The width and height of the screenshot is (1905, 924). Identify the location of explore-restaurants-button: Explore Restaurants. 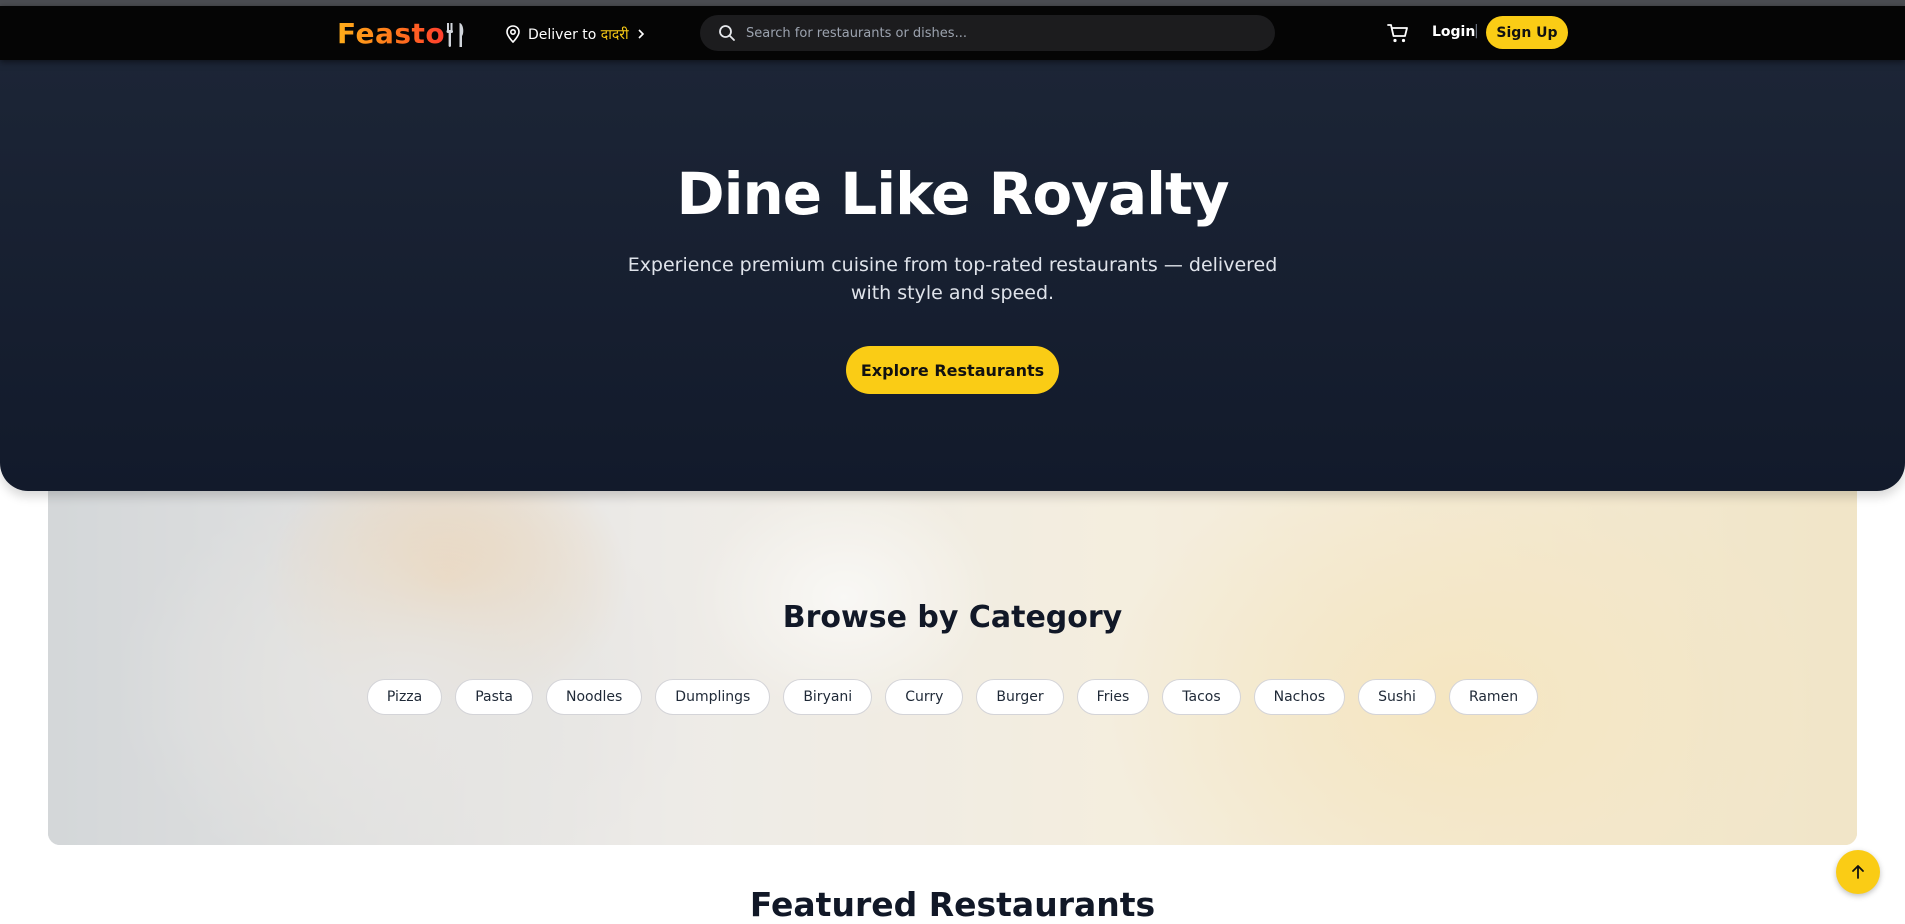
(952, 370).